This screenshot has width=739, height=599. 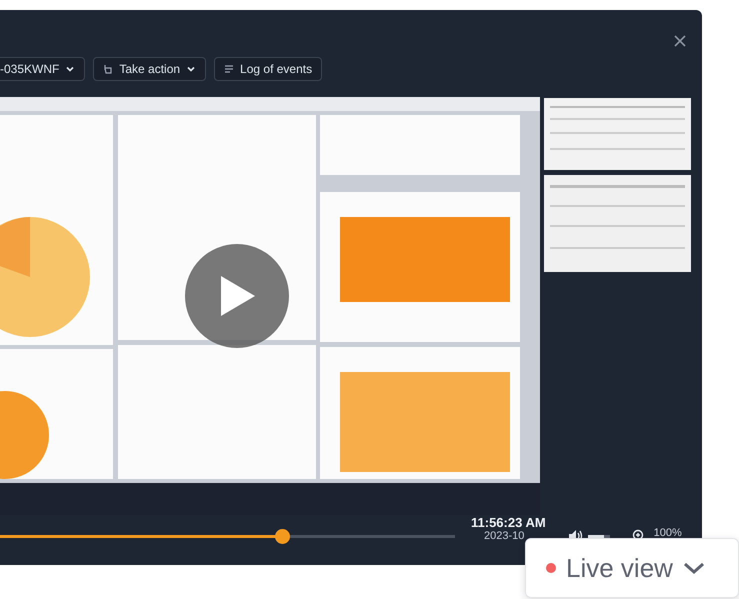 What do you see at coordinates (229, 69) in the screenshot?
I see `list-icon` at bounding box center [229, 69].